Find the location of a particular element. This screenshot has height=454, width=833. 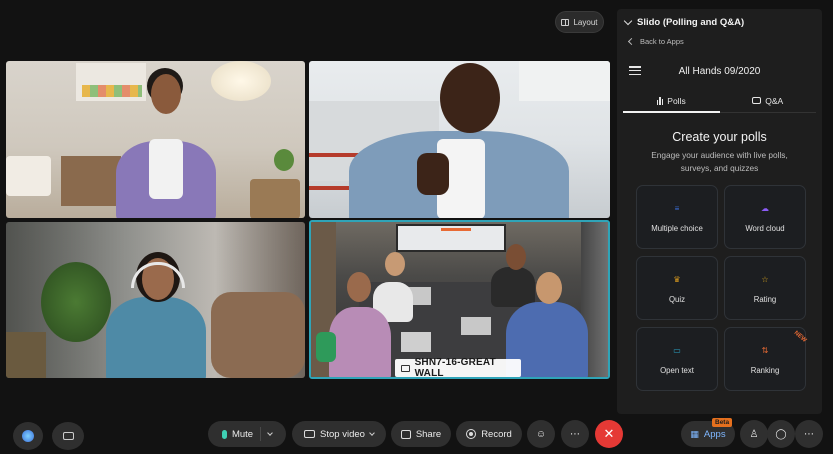

tab-qa: Q&A is located at coordinates (768, 100).